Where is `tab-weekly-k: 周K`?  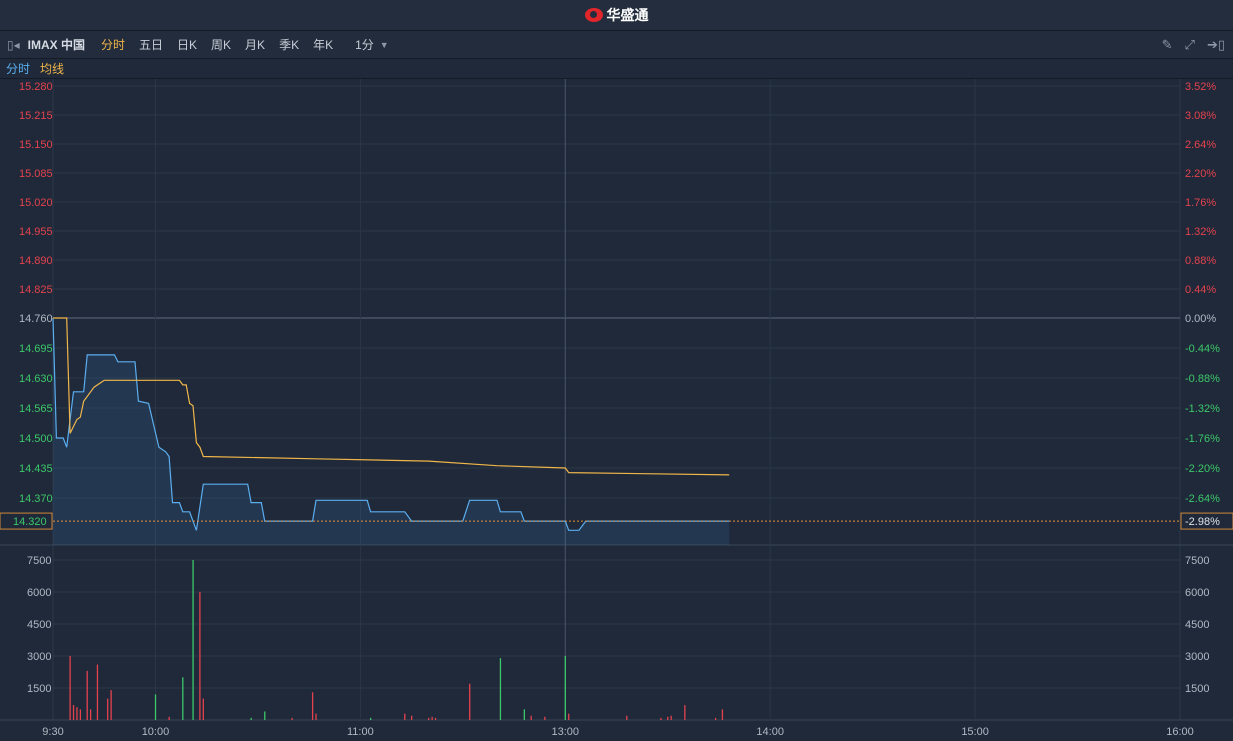 tab-weekly-k: 周K is located at coordinates (221, 44).